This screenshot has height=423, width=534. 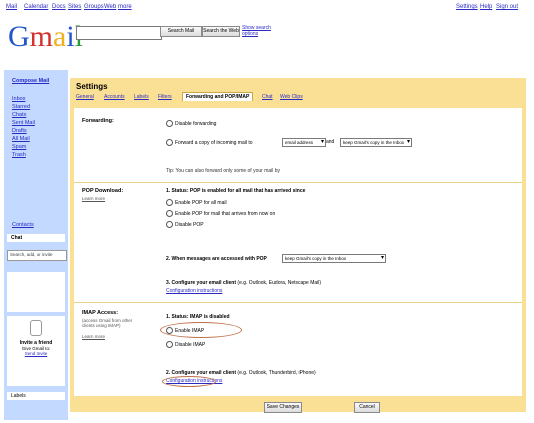 I want to click on sidebar-item-sent: Sent Mail, so click(x=23, y=123).